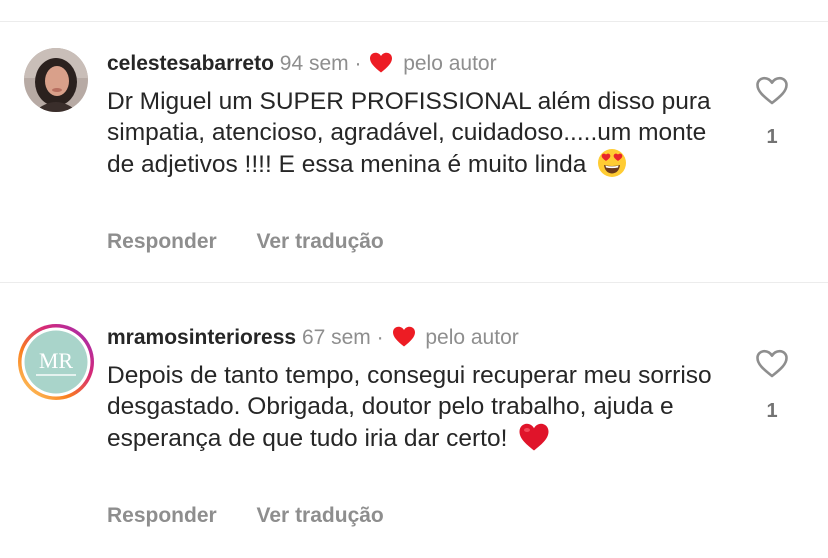 The image size is (828, 558). I want to click on comment-divider, so click(414, 282).